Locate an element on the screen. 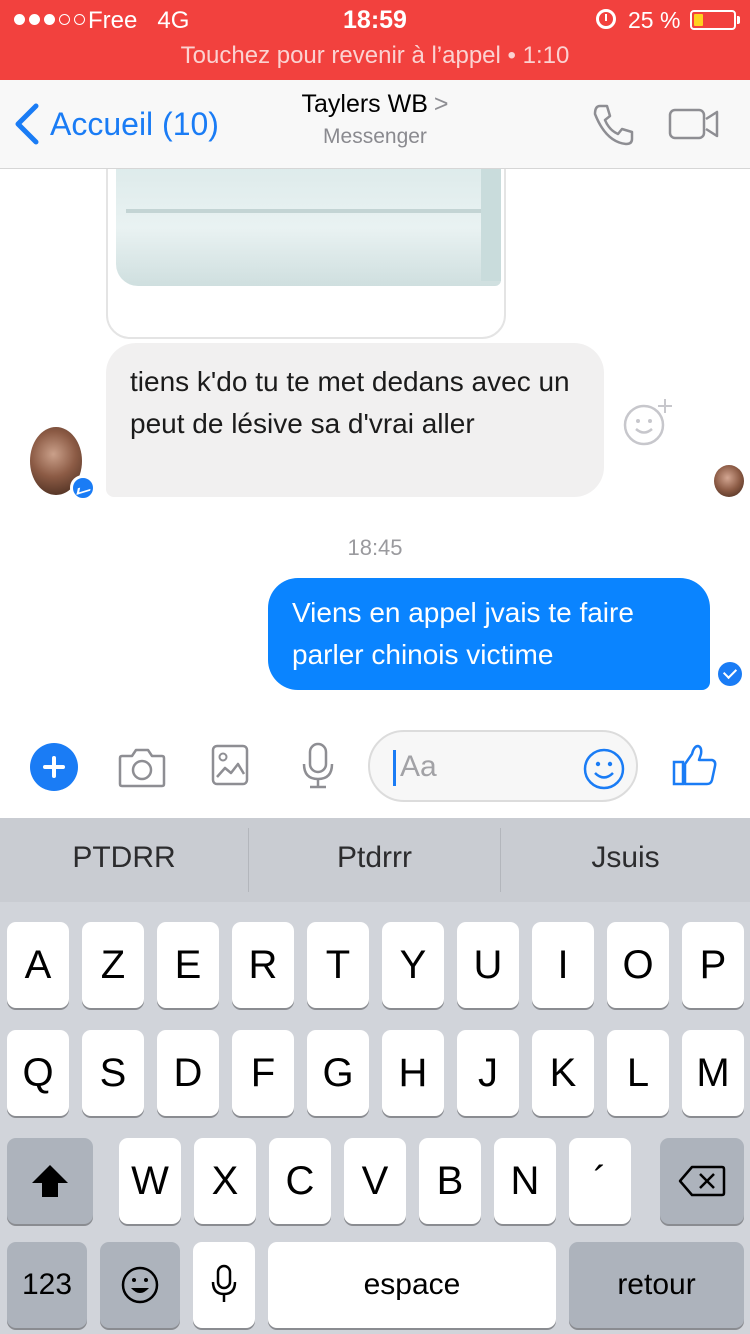 The height and width of the screenshot is (1334, 750). delete-key is located at coordinates (702, 1181).